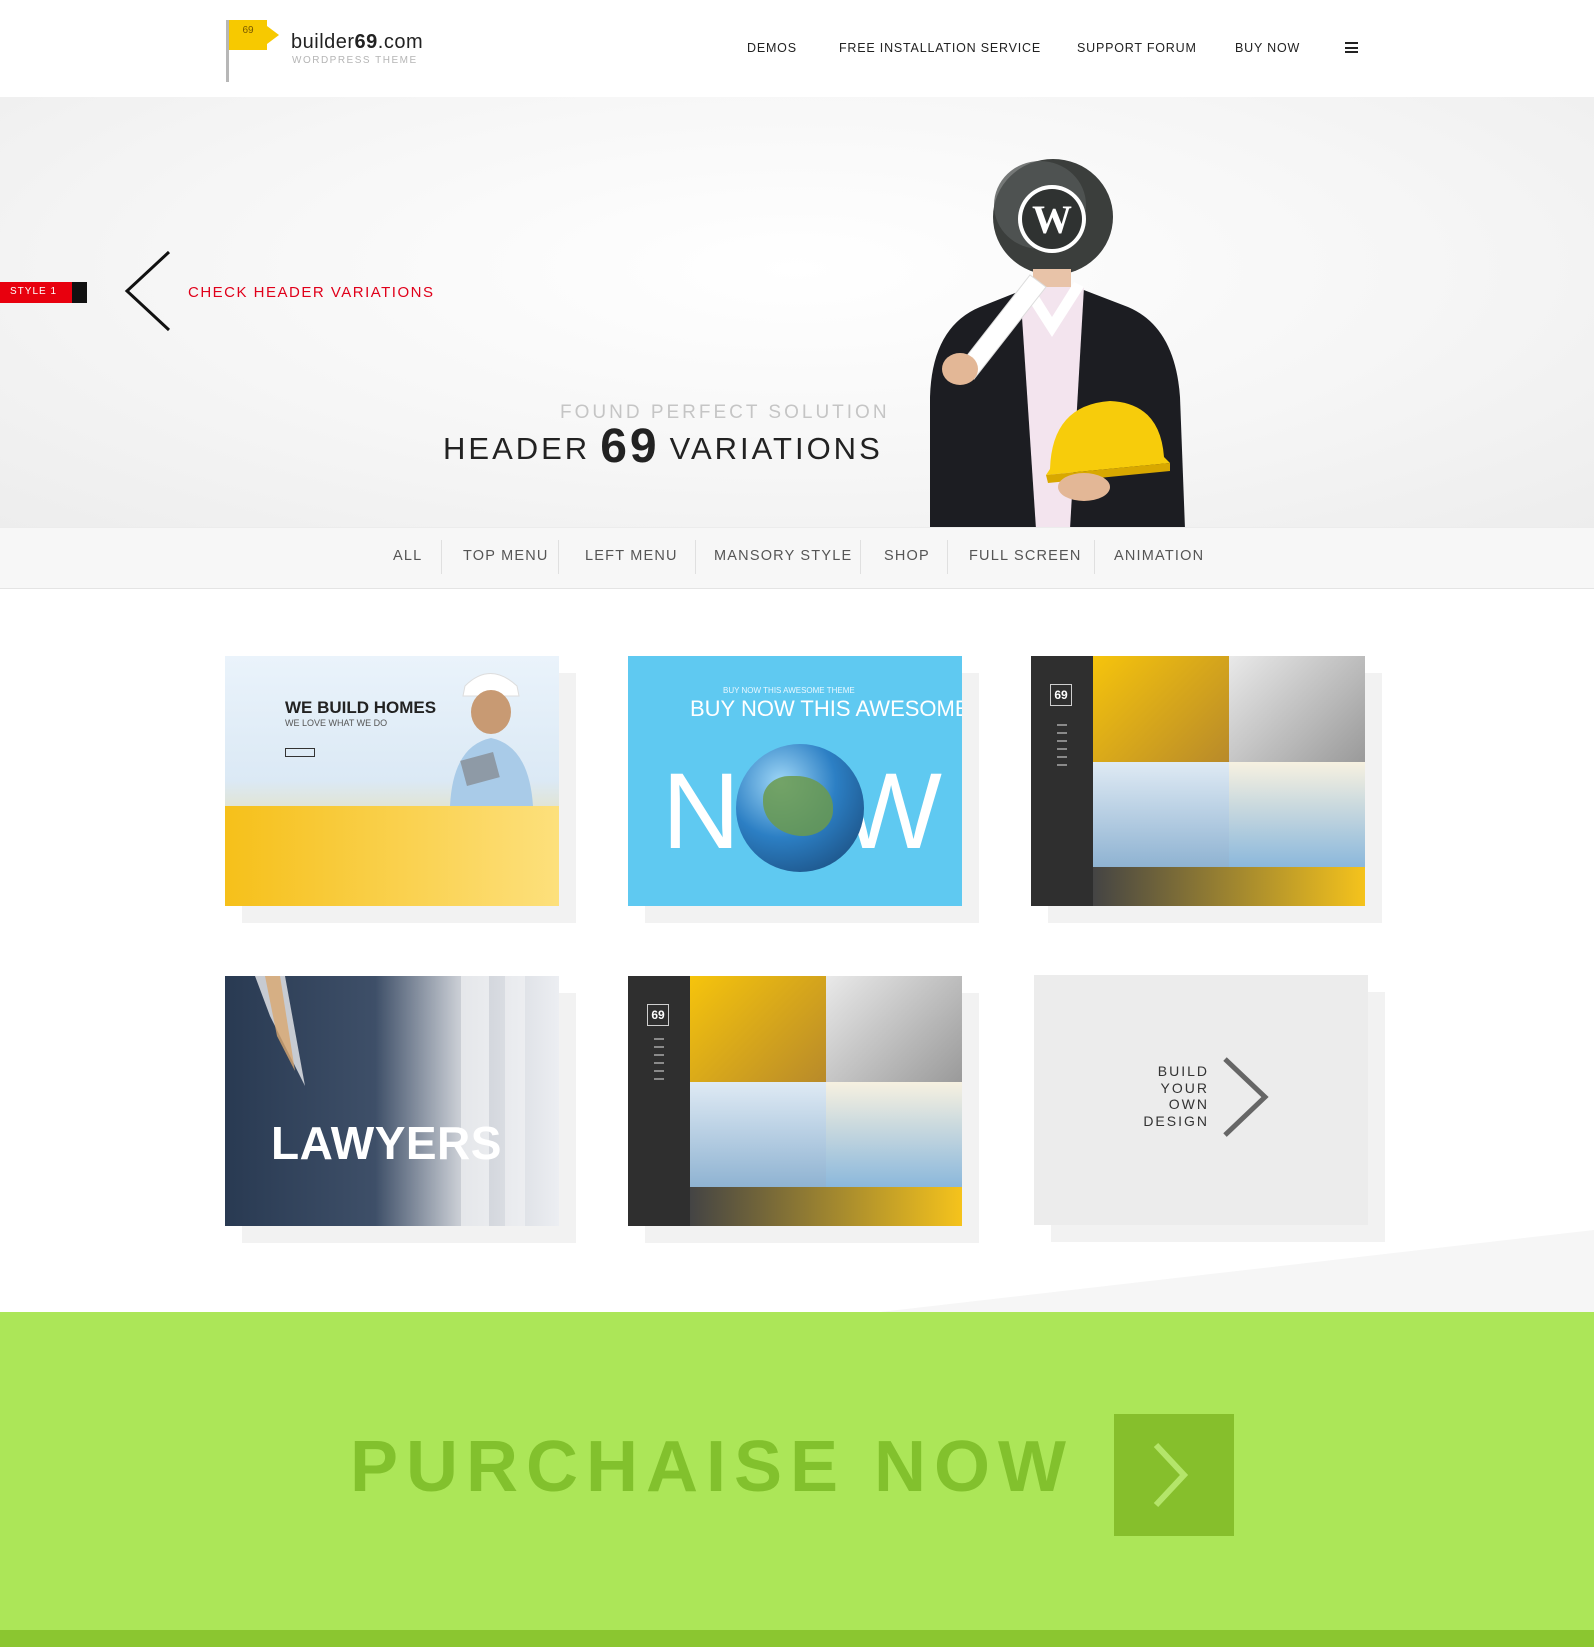  What do you see at coordinates (1267, 48) in the screenshot?
I see `nav-buy-now: BUY NOW` at bounding box center [1267, 48].